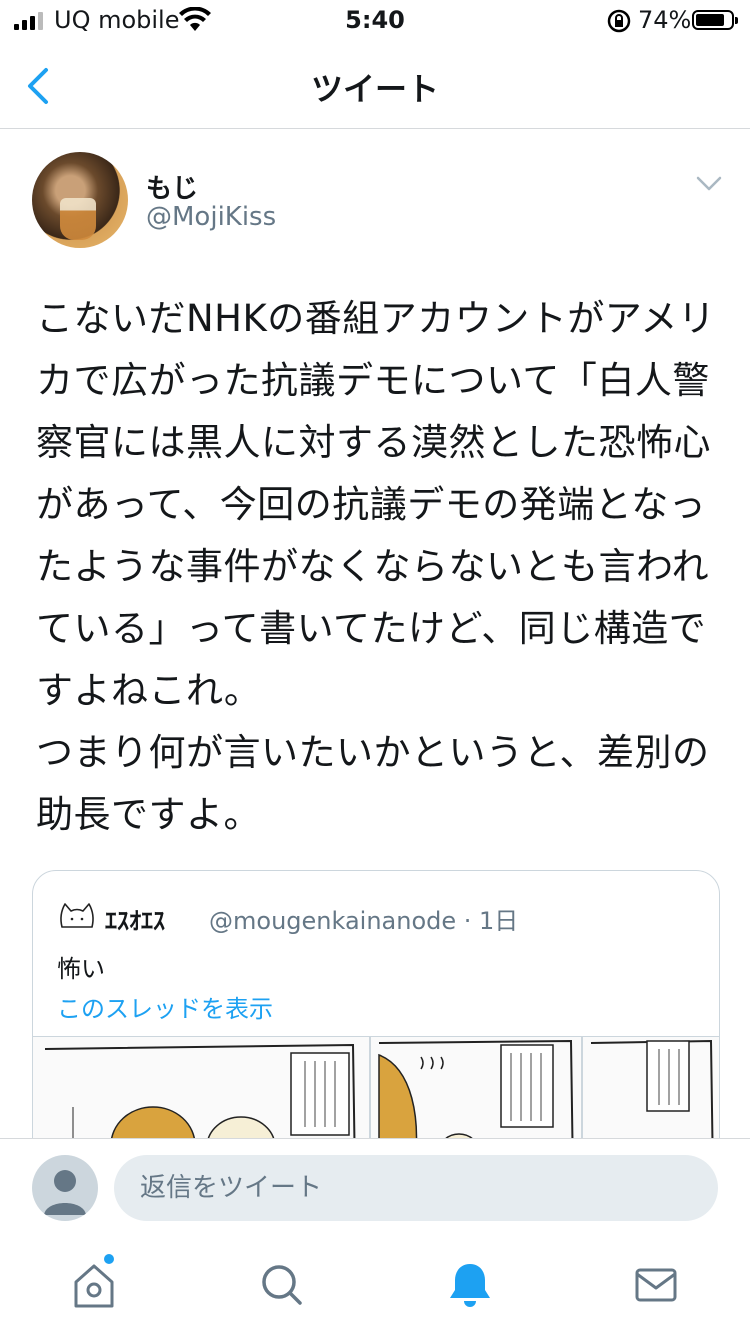 This screenshot has height=1334, width=750. What do you see at coordinates (94, 1285) in the screenshot?
I see `home-icon` at bounding box center [94, 1285].